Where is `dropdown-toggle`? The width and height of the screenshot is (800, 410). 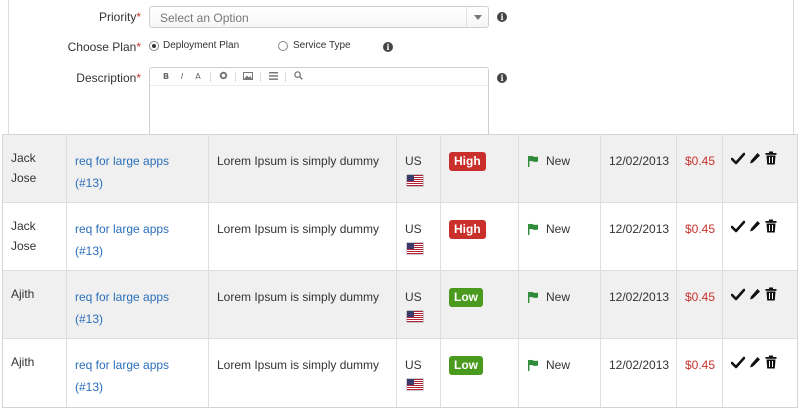
dropdown-toggle is located at coordinates (477, 17).